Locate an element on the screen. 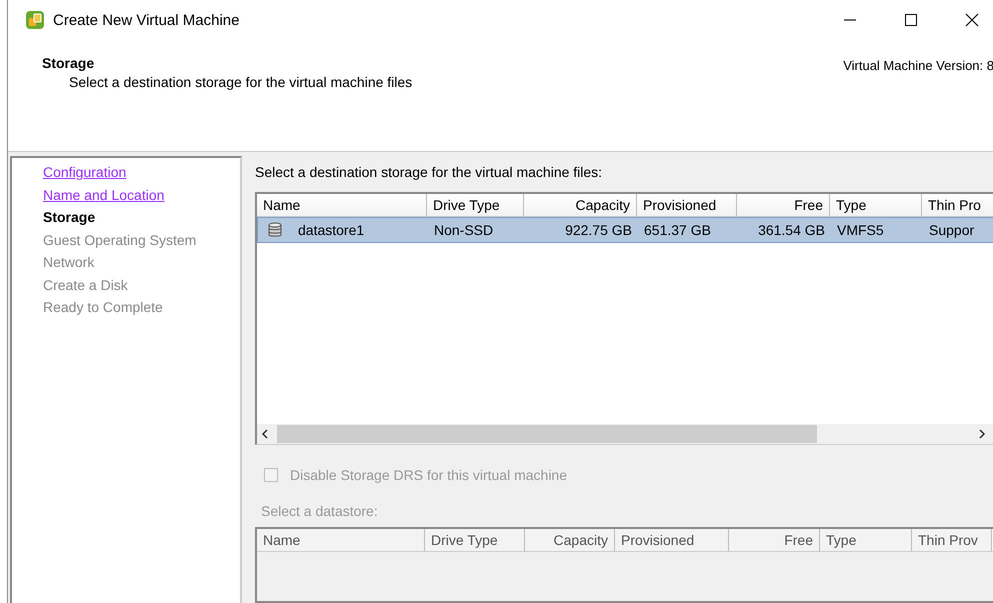 The width and height of the screenshot is (993, 603). pending-step: Guest Operating System is located at coordinates (119, 239).